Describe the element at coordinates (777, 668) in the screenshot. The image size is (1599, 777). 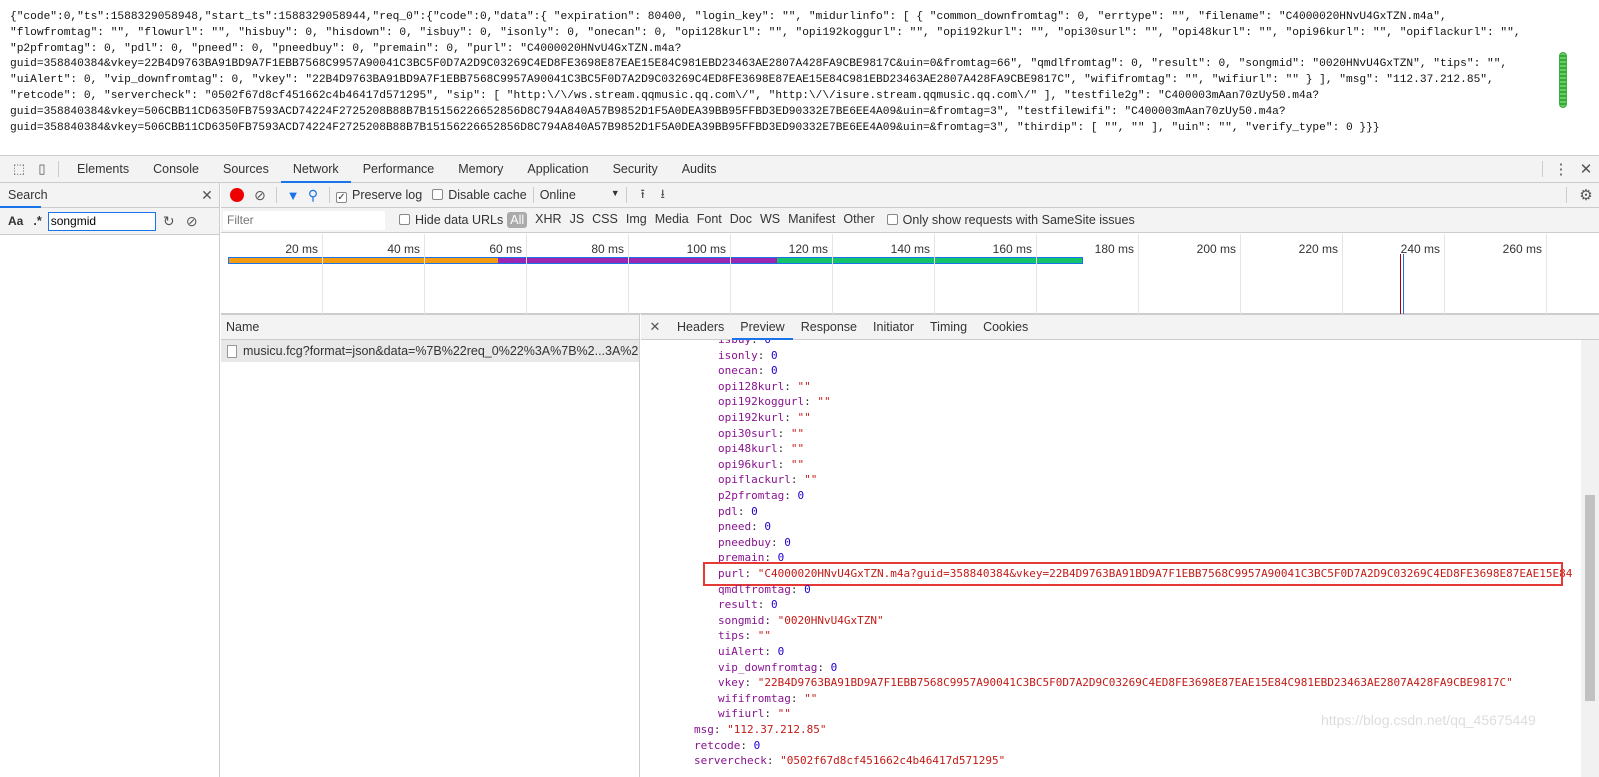
I see `preview-property: vip_downfromtag: 0` at that location.